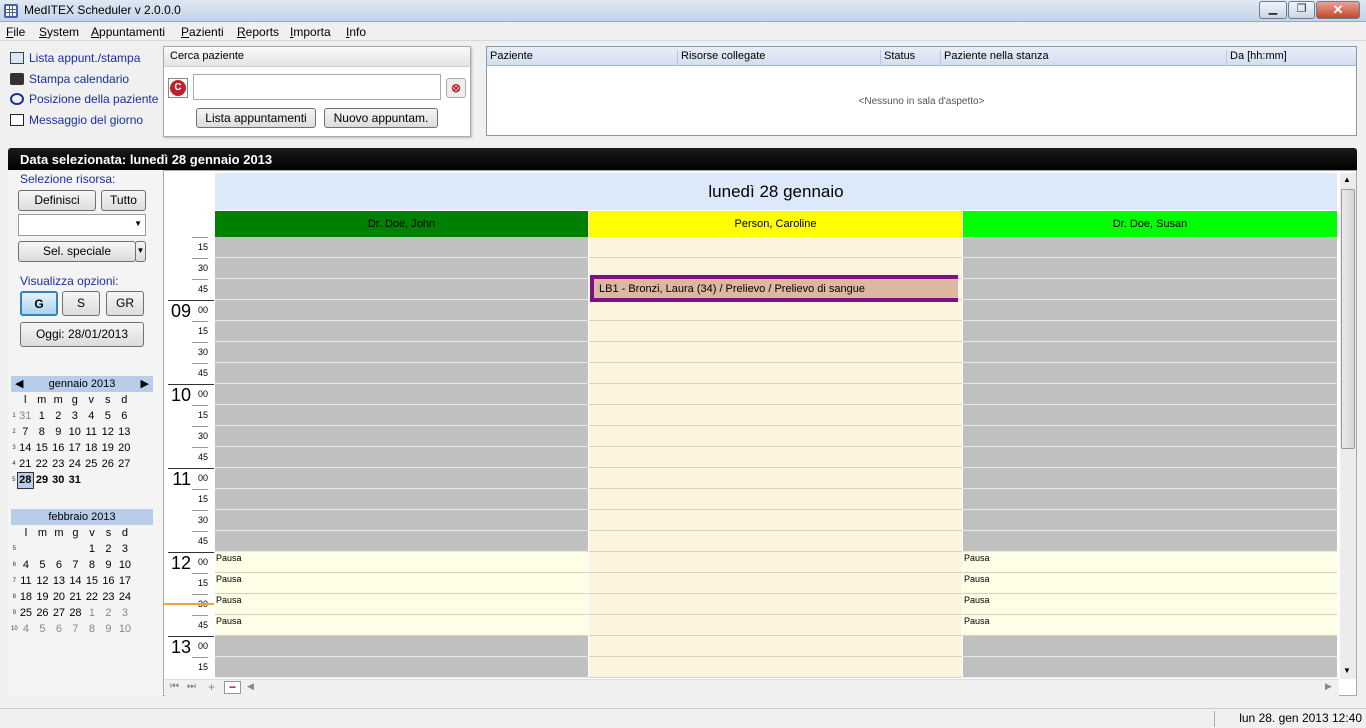 The height and width of the screenshot is (728, 1366). I want to click on view-day-button: G, so click(39, 303).